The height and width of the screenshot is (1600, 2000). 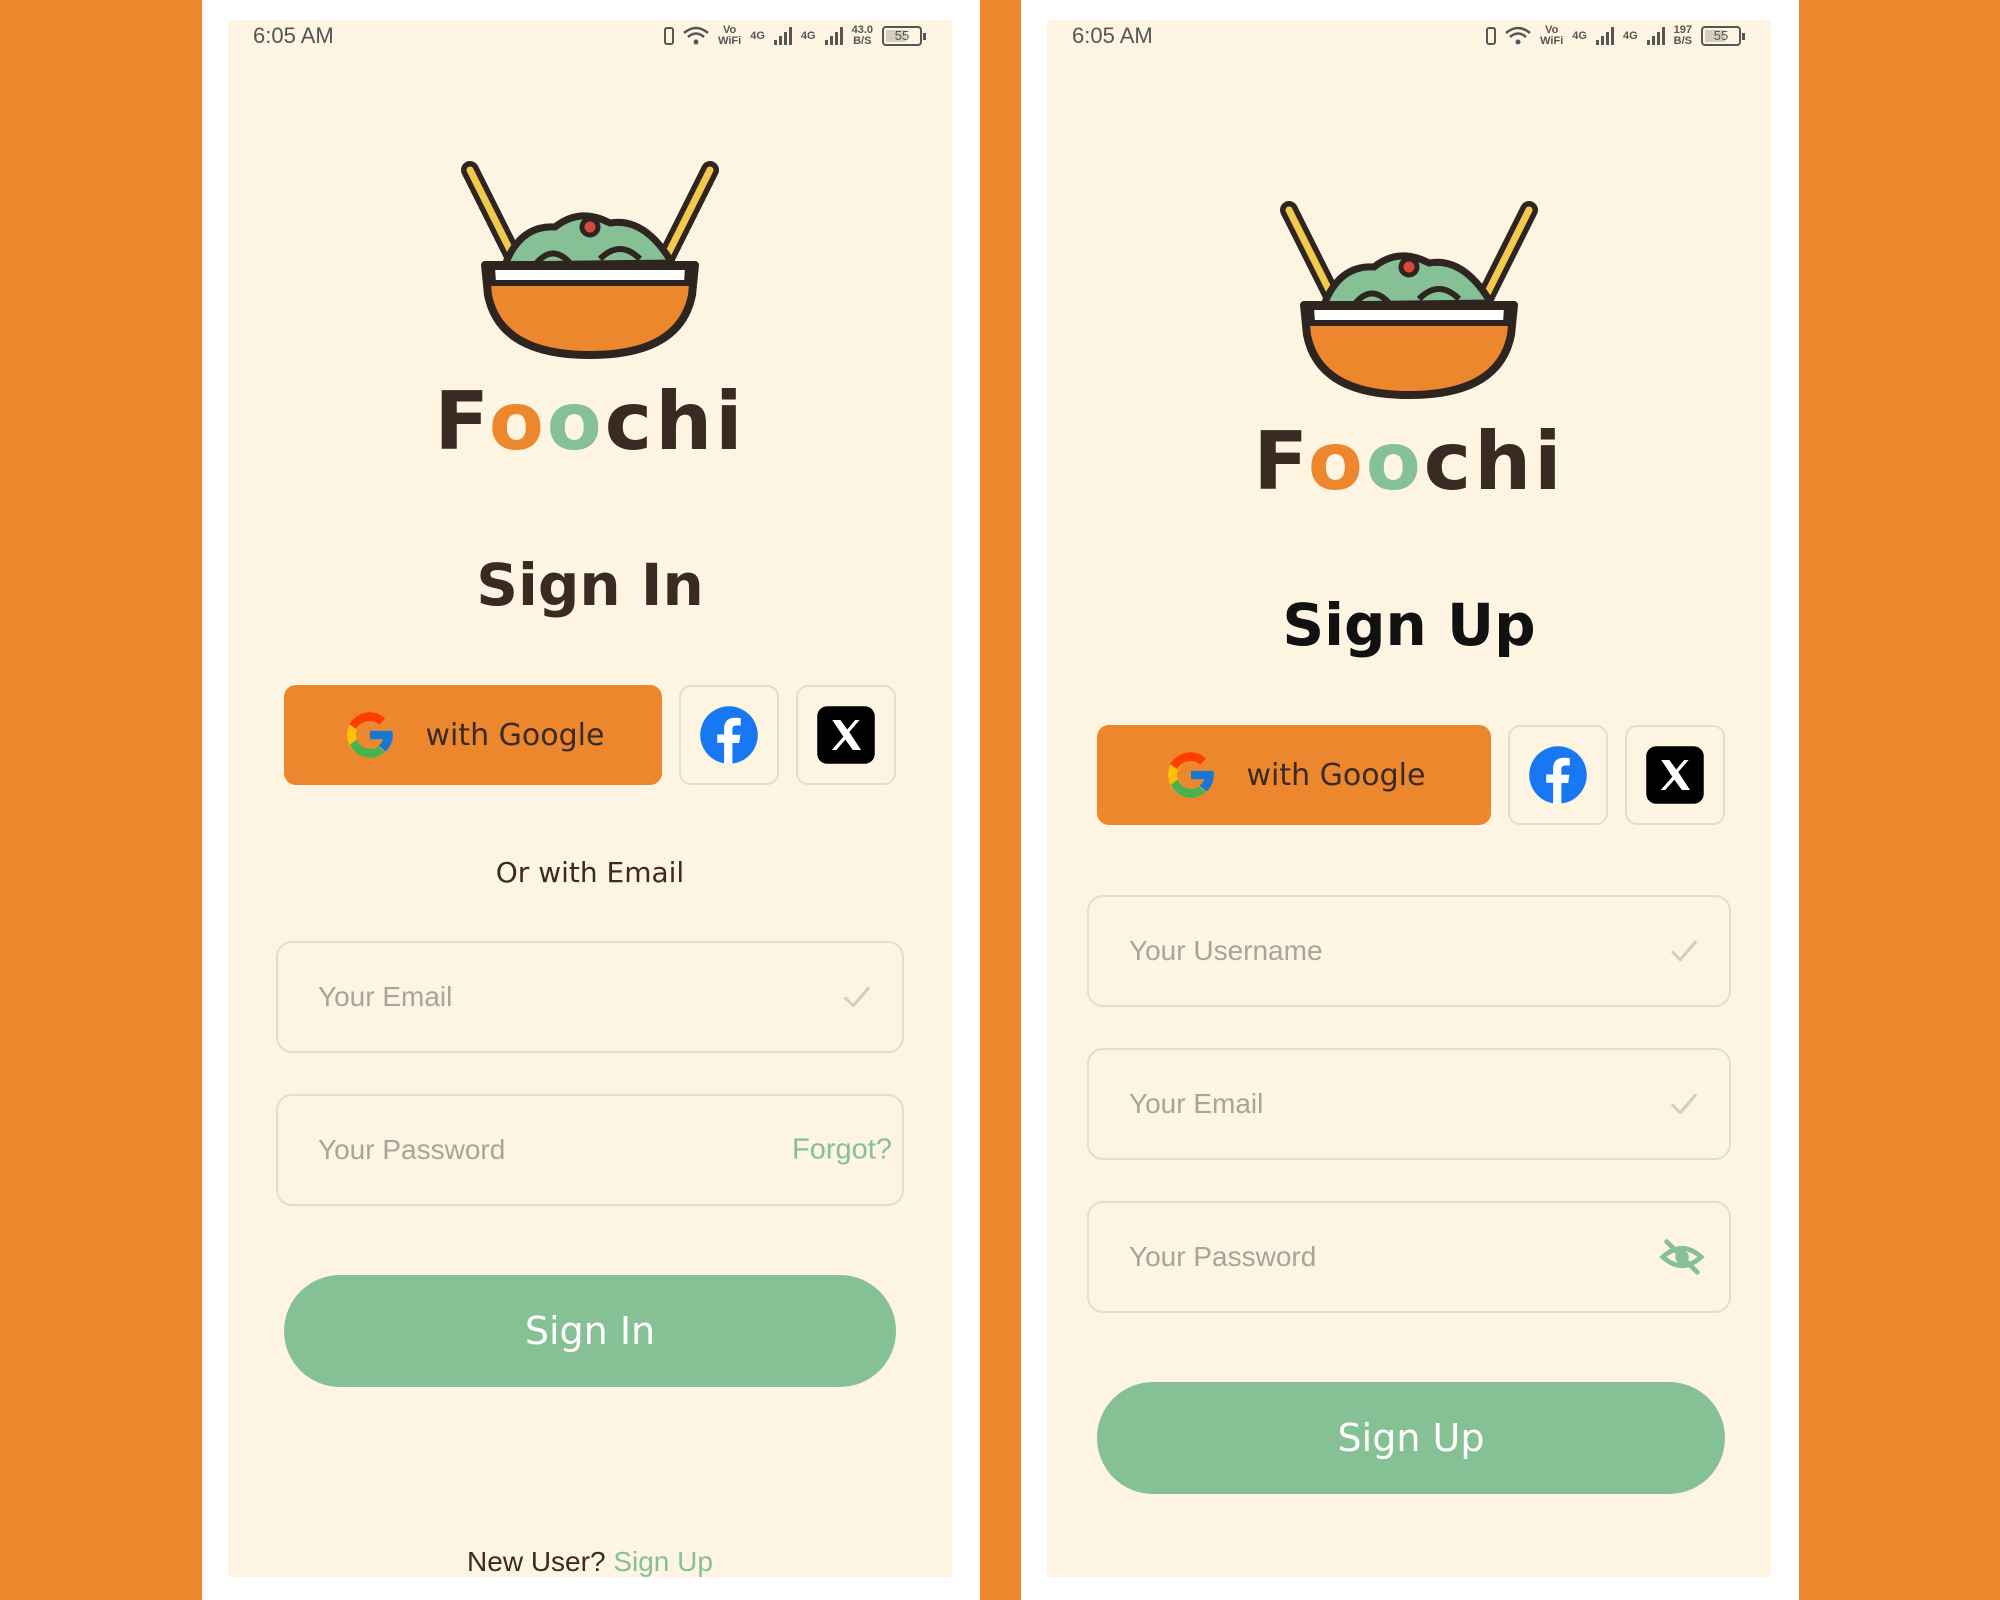 What do you see at coordinates (1411, 1438) in the screenshot?
I see `signup-button: Sign Up` at bounding box center [1411, 1438].